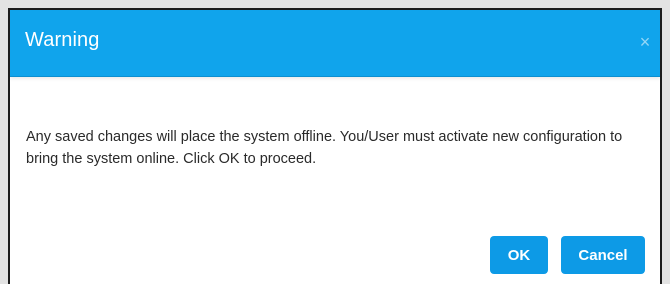 This screenshot has height=284, width=670. What do you see at coordinates (645, 42) in the screenshot?
I see `close-icon: ×` at bounding box center [645, 42].